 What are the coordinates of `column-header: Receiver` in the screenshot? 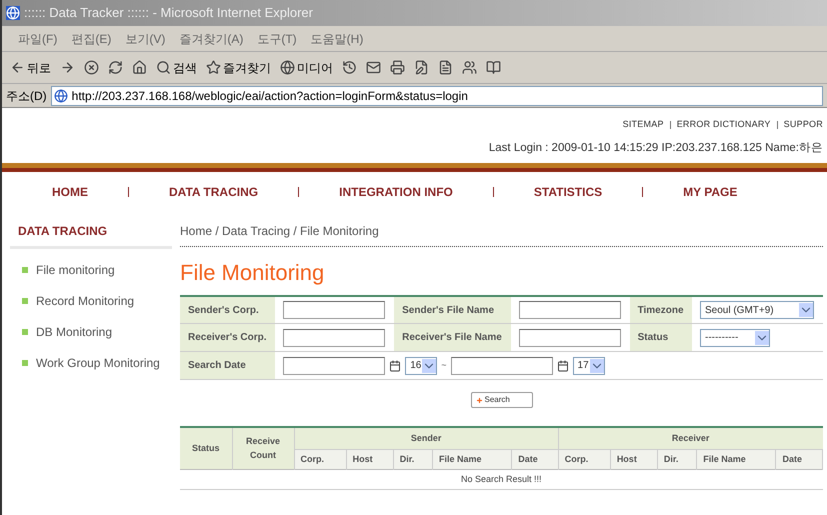 It's located at (690, 438).